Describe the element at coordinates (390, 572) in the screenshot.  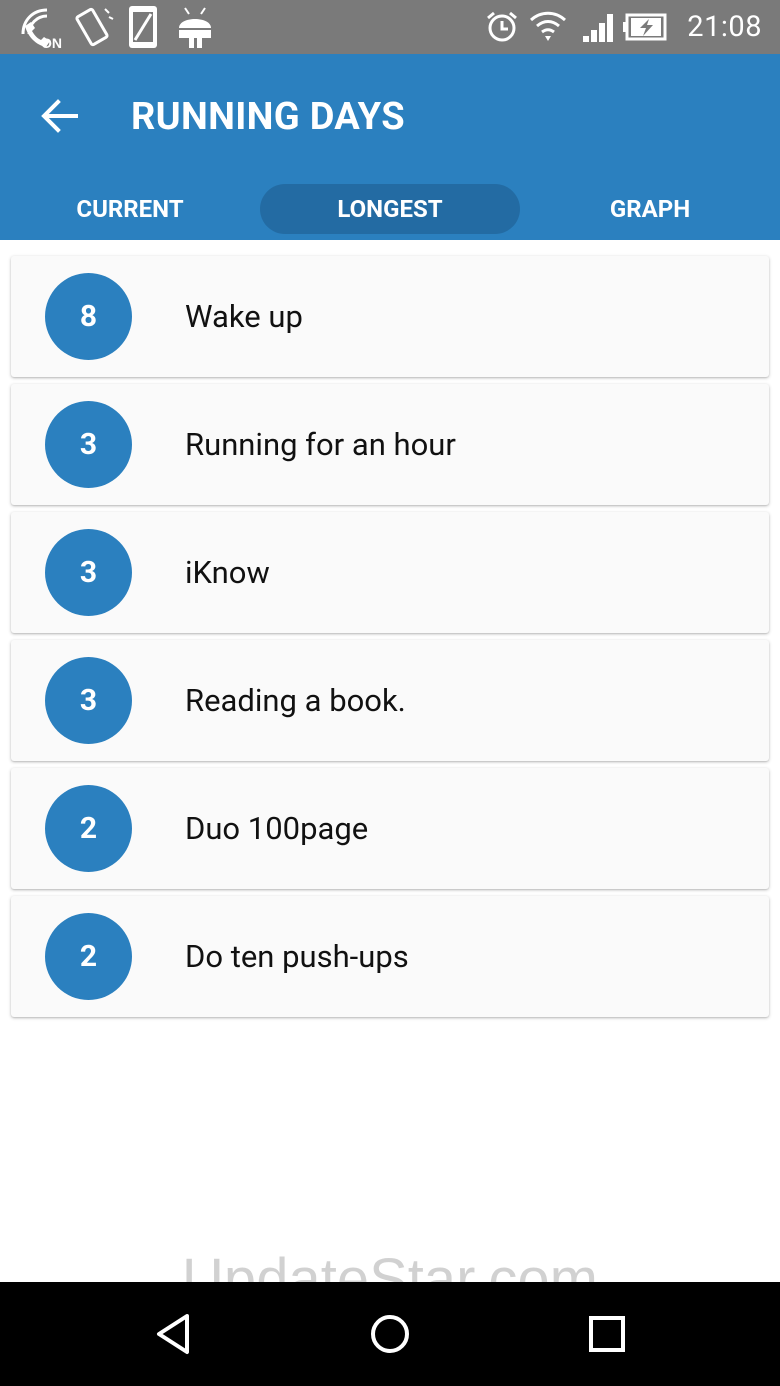
I see `list-item: 3 iKnow` at that location.